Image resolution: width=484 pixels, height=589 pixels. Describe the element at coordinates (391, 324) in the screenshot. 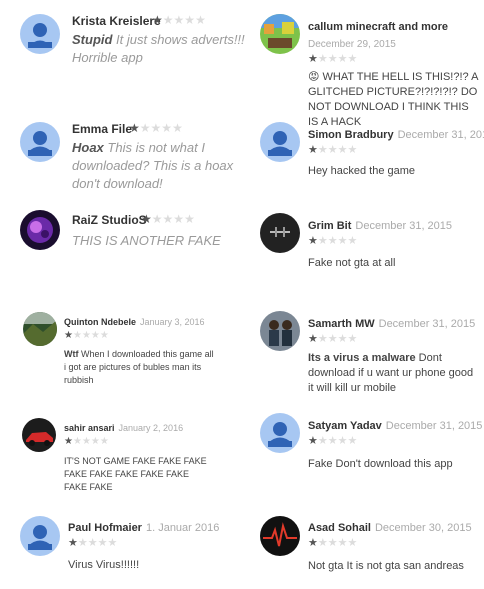

I see `reviewer-name: Samarth MW December 31, 2015` at that location.